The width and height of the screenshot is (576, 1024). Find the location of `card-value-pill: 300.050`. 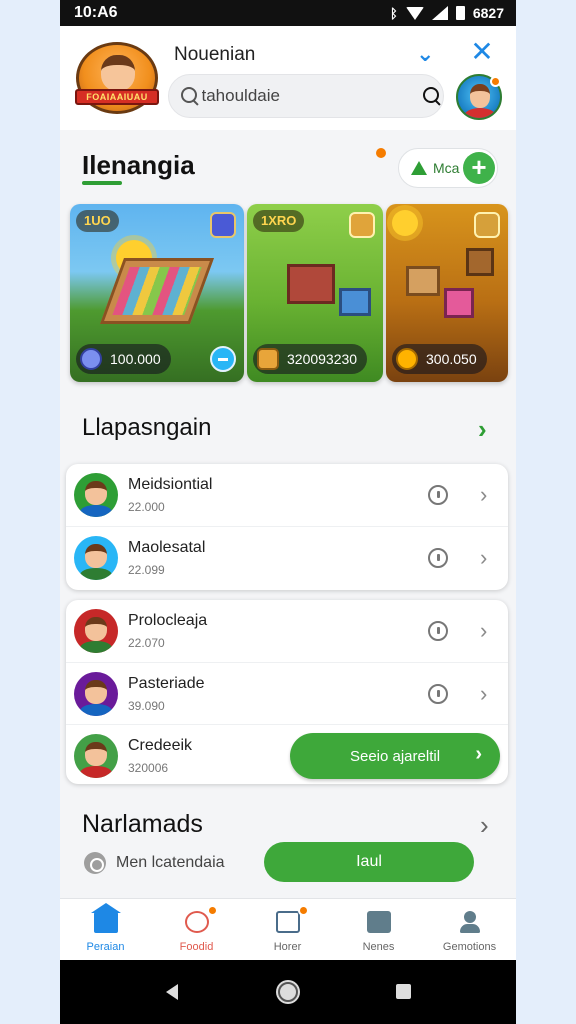

card-value-pill: 300.050 is located at coordinates (439, 359).